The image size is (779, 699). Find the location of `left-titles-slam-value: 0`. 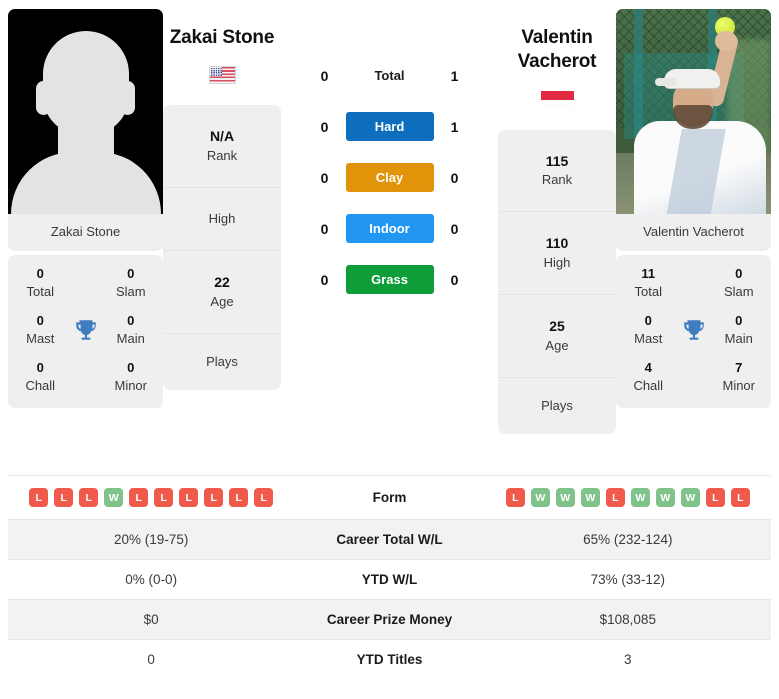

left-titles-slam-value: 0 is located at coordinates (131, 273).